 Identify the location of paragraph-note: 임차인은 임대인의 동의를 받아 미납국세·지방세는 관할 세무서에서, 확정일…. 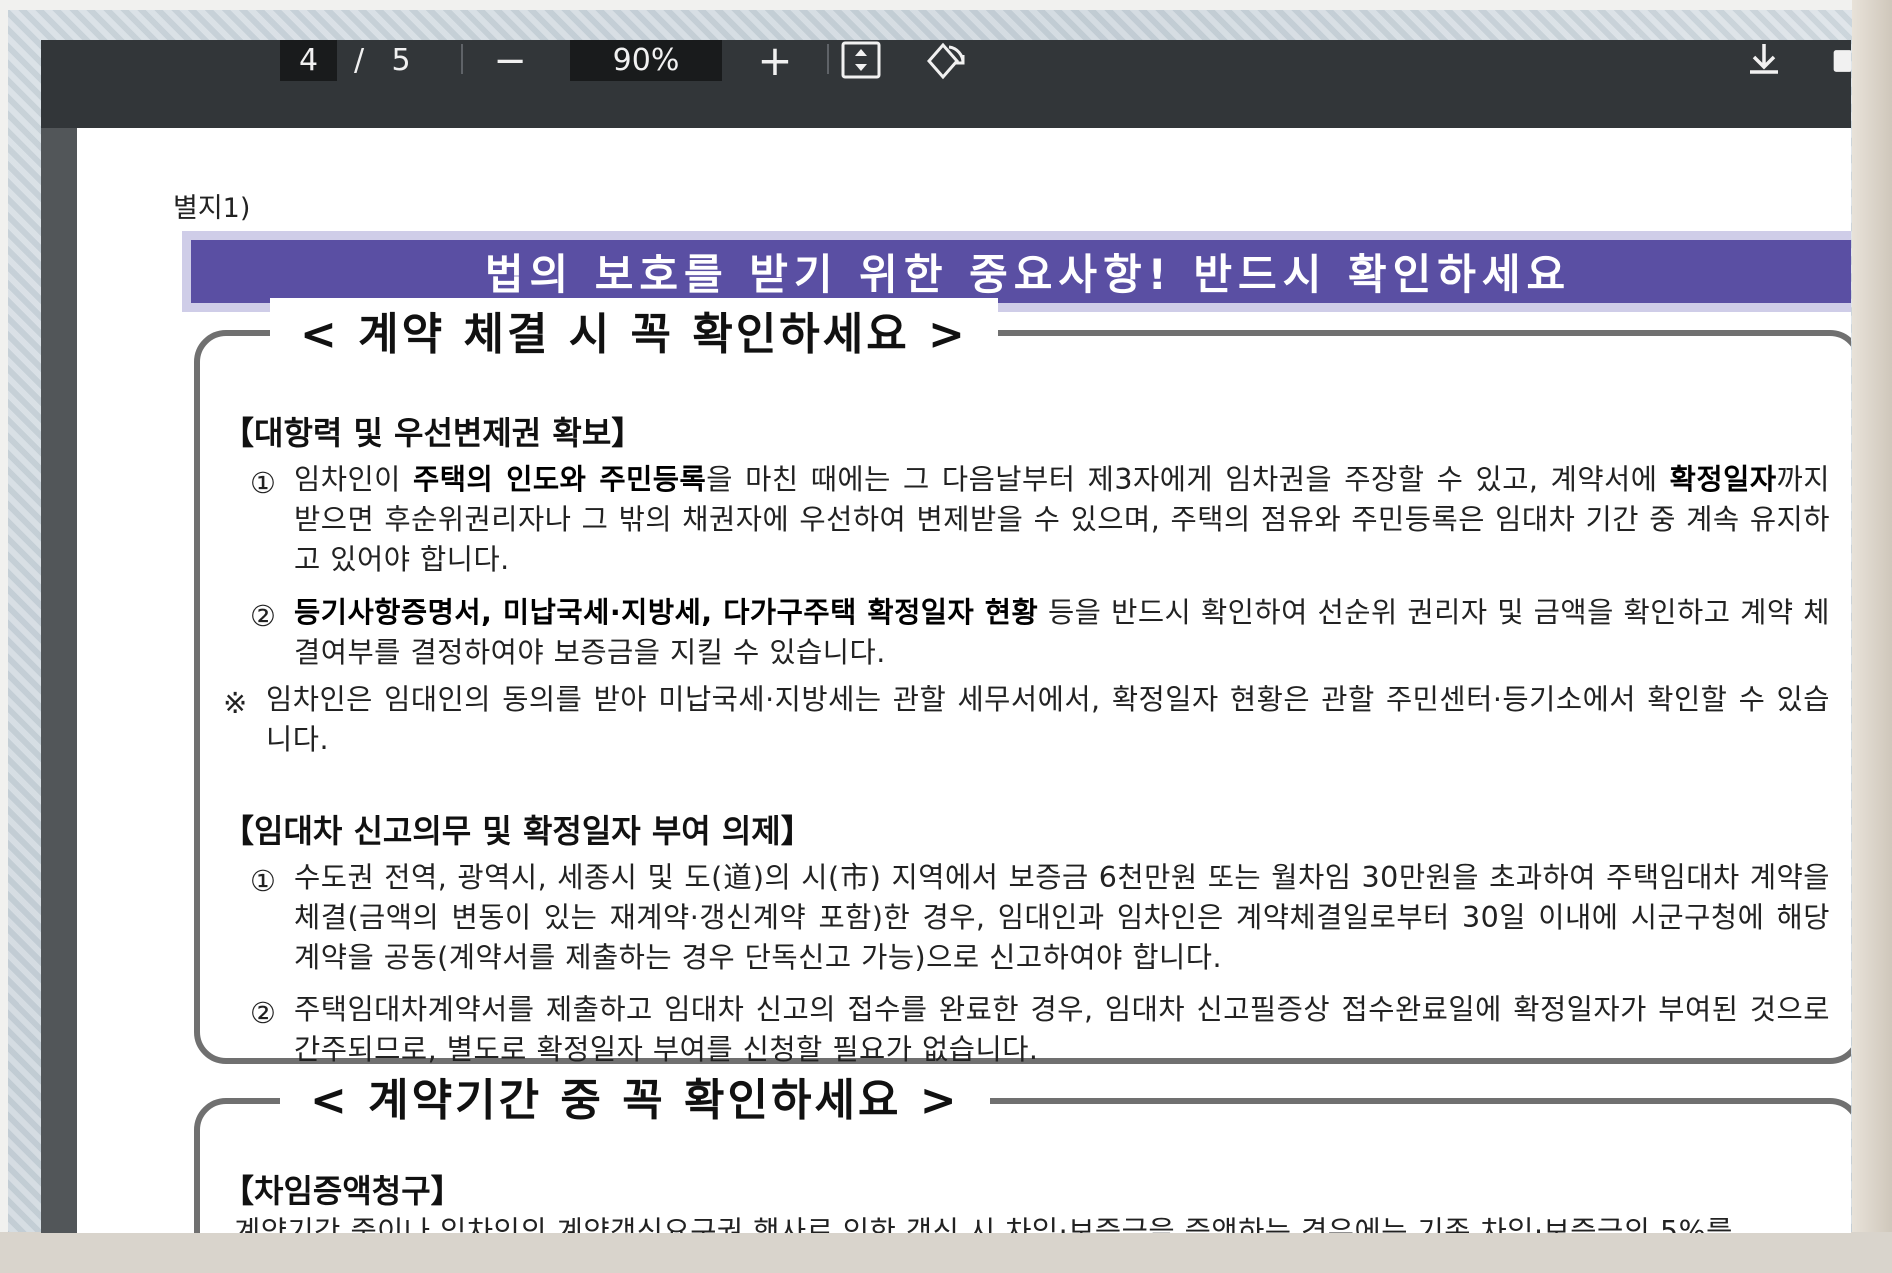
(1048, 719).